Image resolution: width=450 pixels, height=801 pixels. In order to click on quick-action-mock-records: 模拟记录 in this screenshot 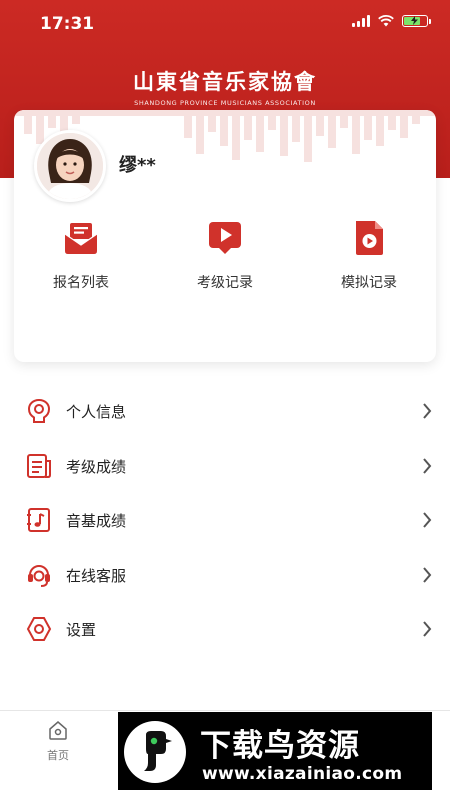, I will do `click(369, 255)`.